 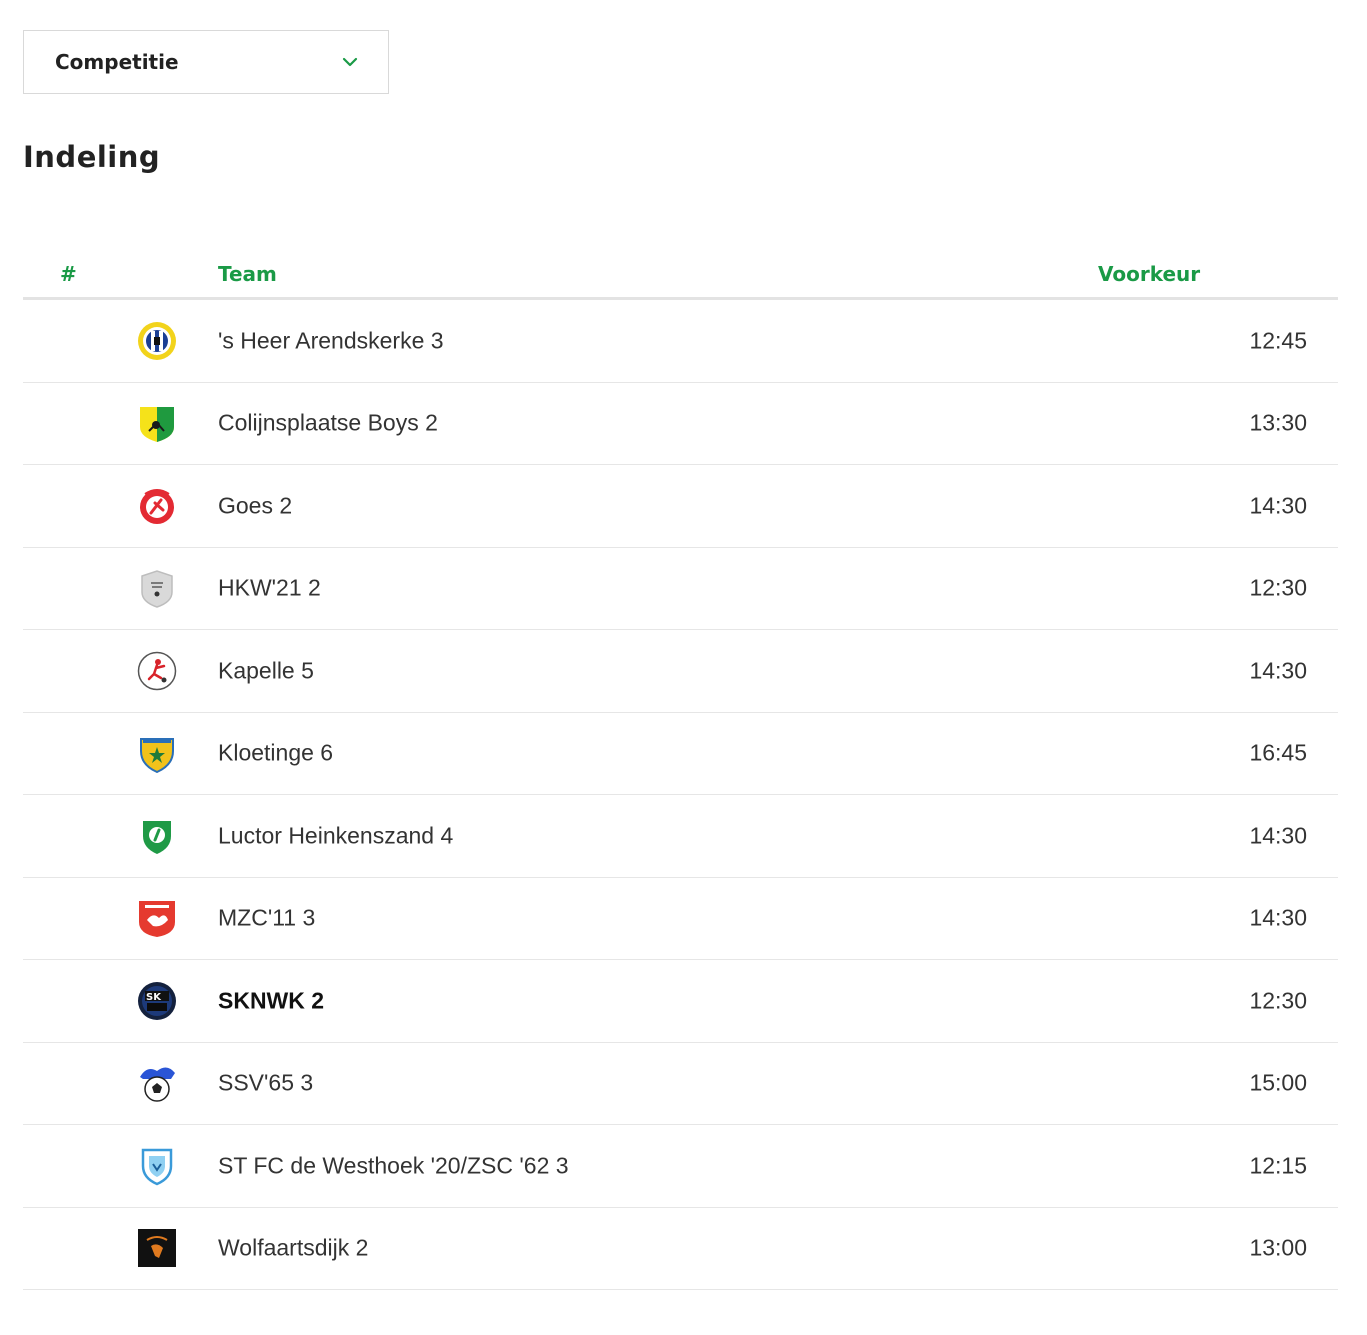 I want to click on svg-text: SK, so click(x=154, y=997).